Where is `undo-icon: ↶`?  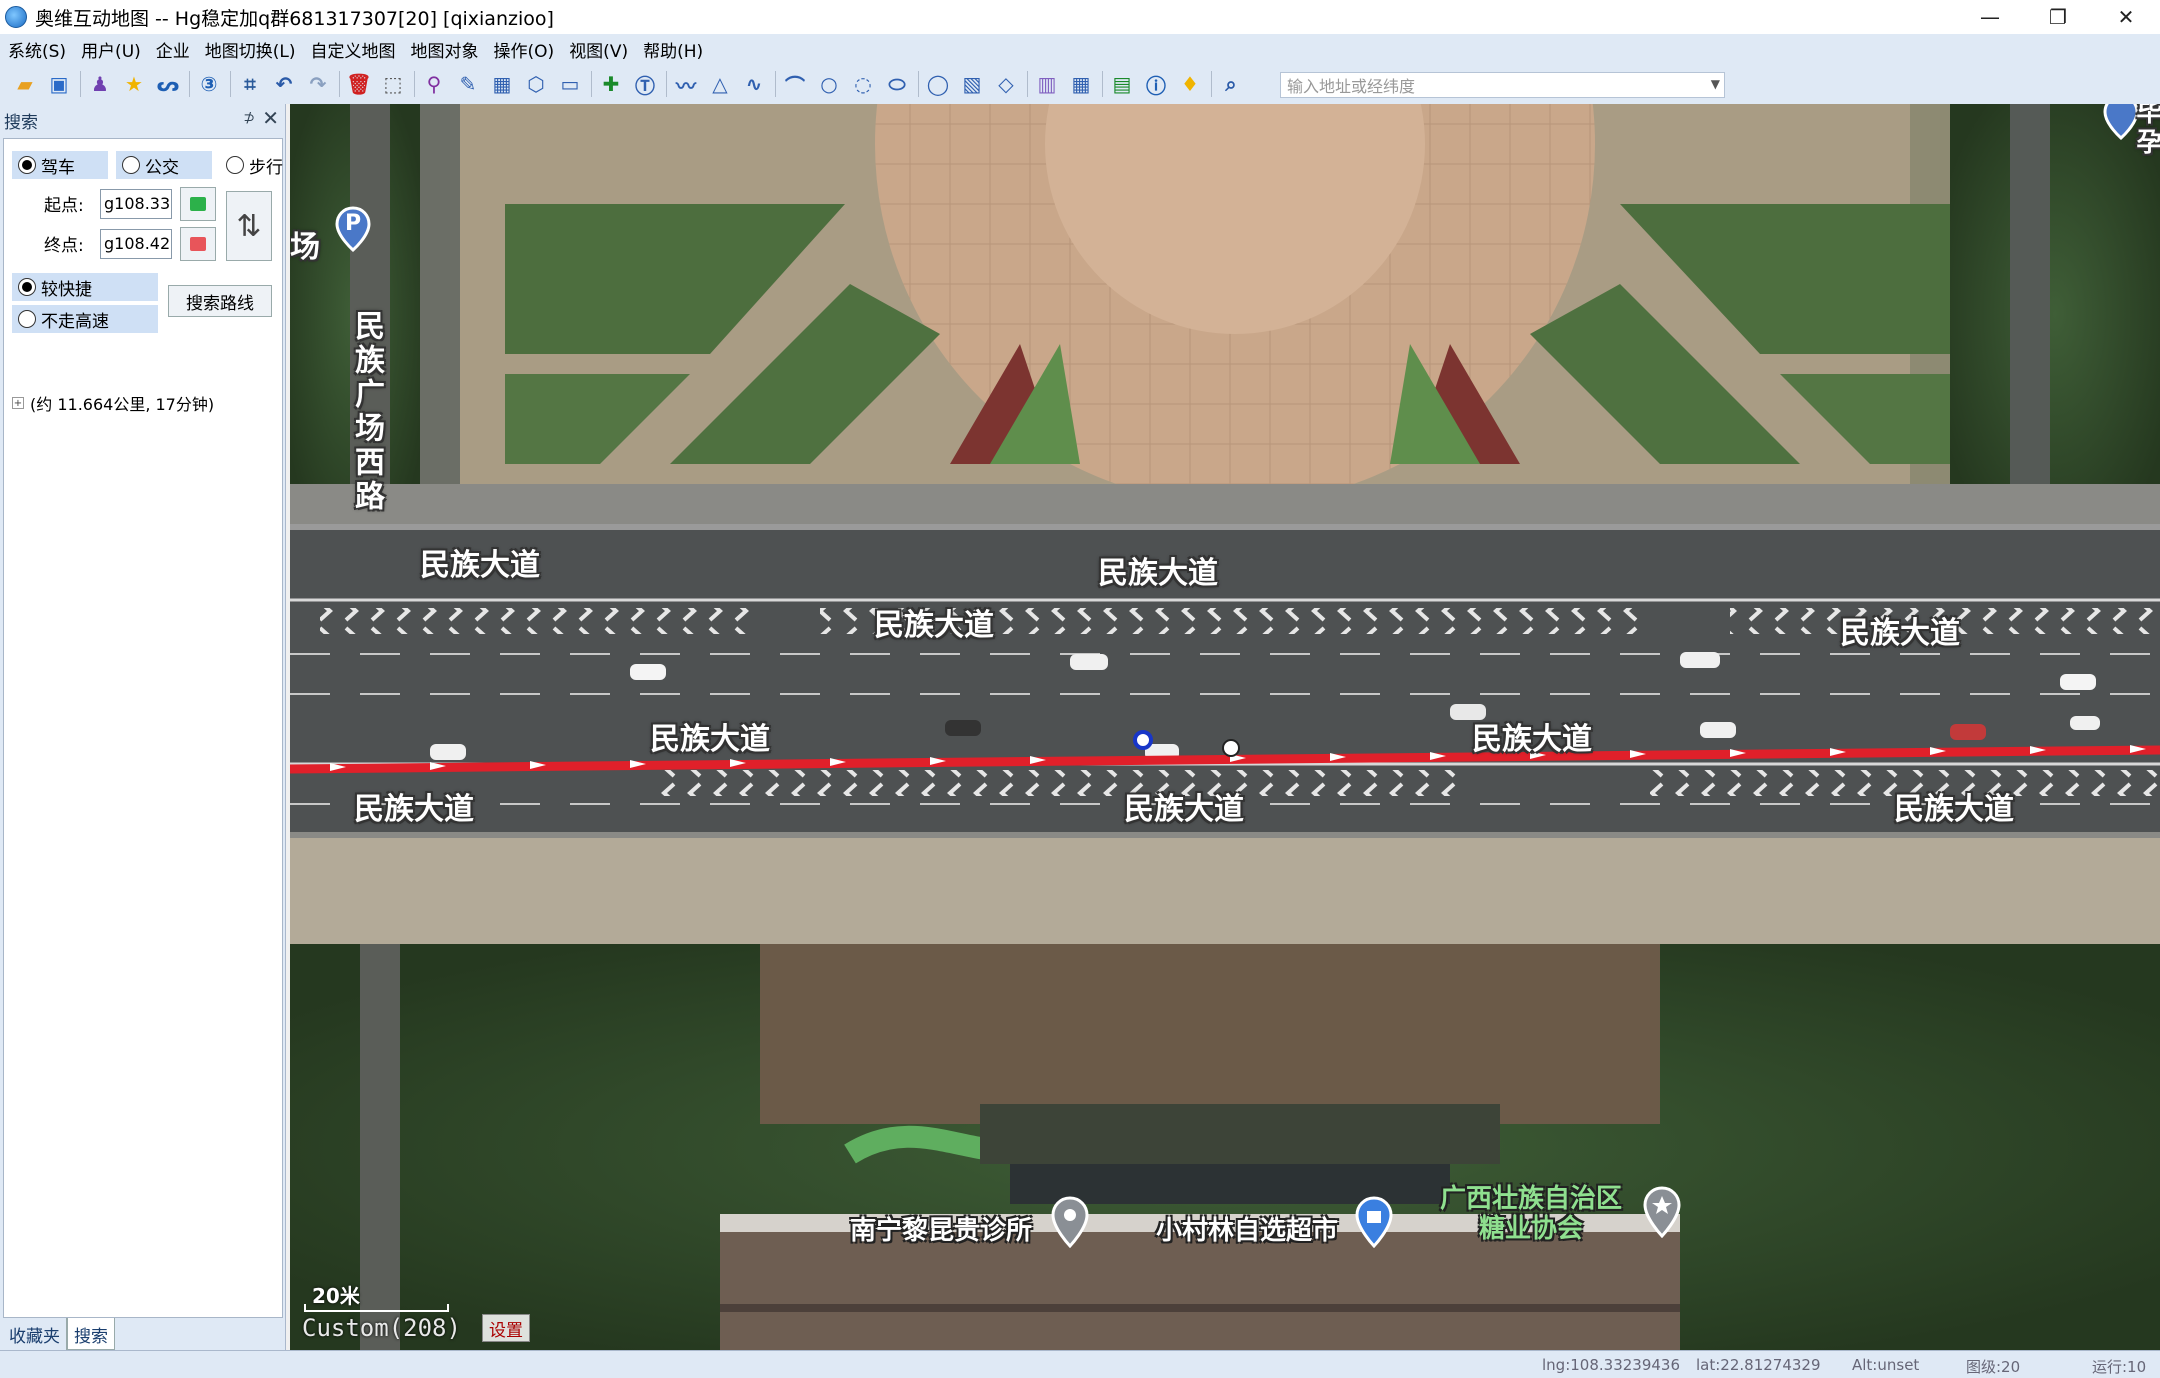 undo-icon: ↶ is located at coordinates (284, 84).